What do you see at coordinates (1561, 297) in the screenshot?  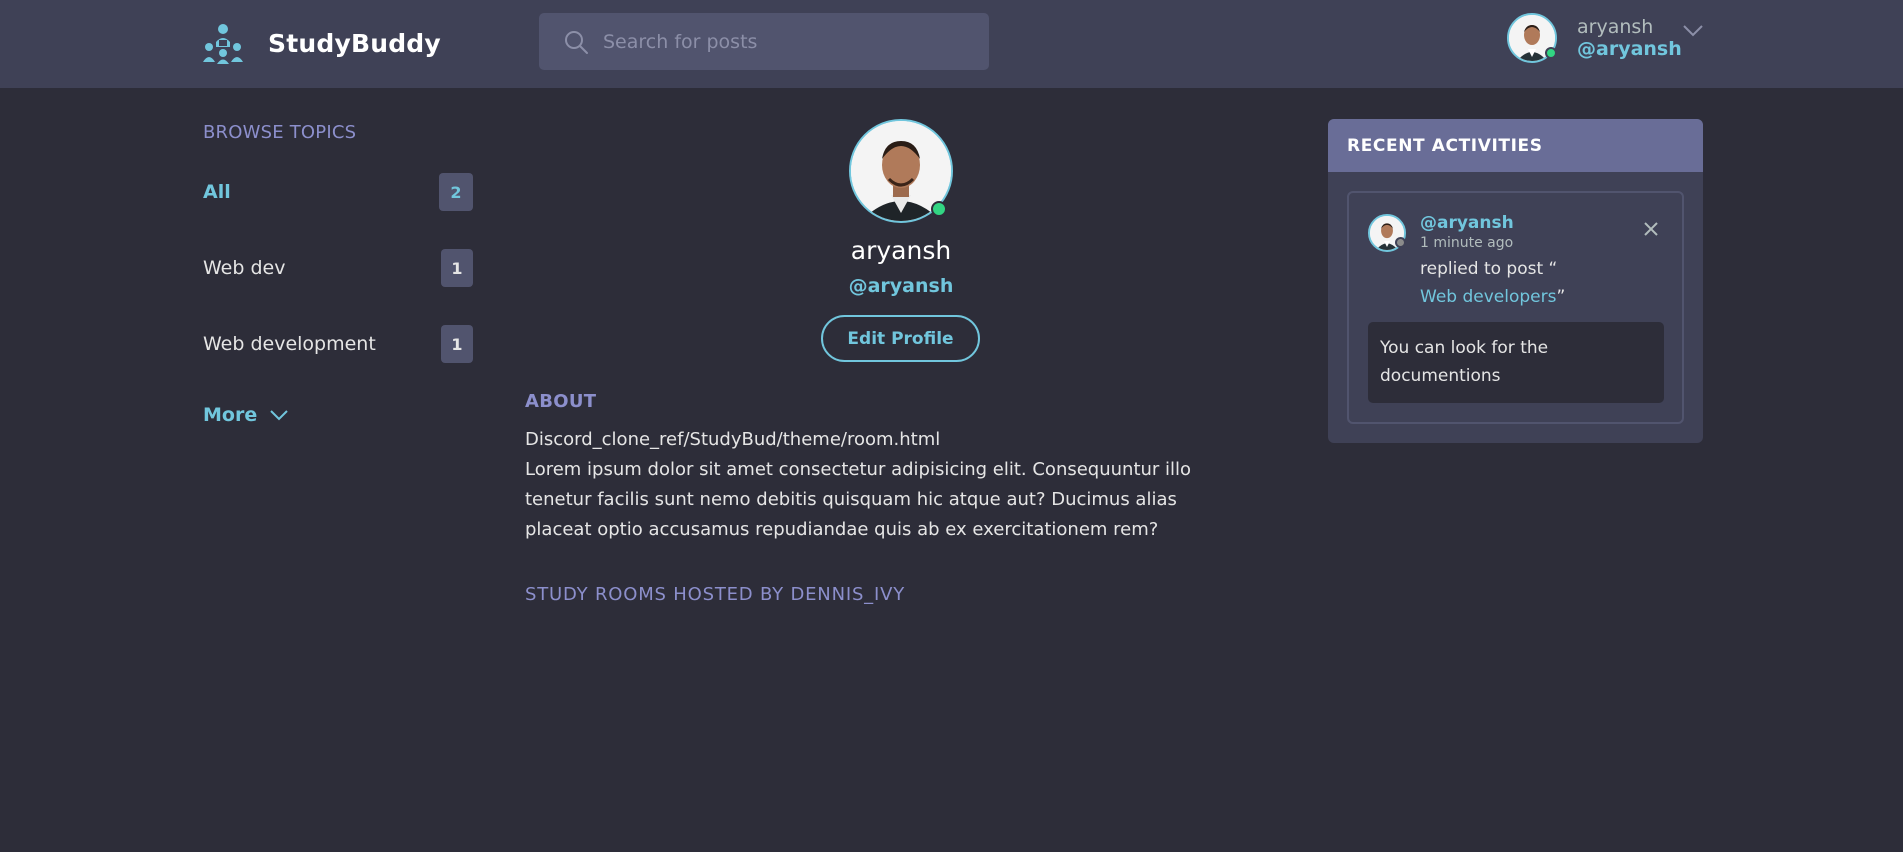 I see `activity-quote-close: ”` at bounding box center [1561, 297].